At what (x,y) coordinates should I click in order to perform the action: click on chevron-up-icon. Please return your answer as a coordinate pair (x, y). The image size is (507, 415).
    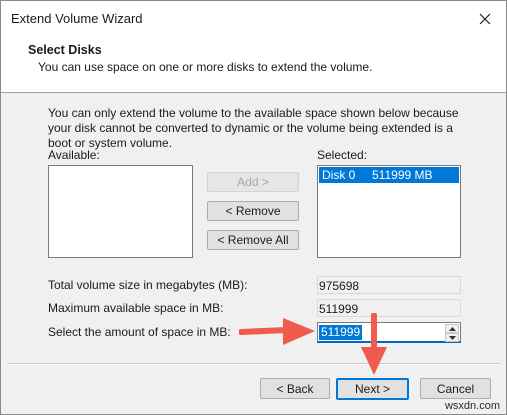
    Looking at the image, I should click on (452, 328).